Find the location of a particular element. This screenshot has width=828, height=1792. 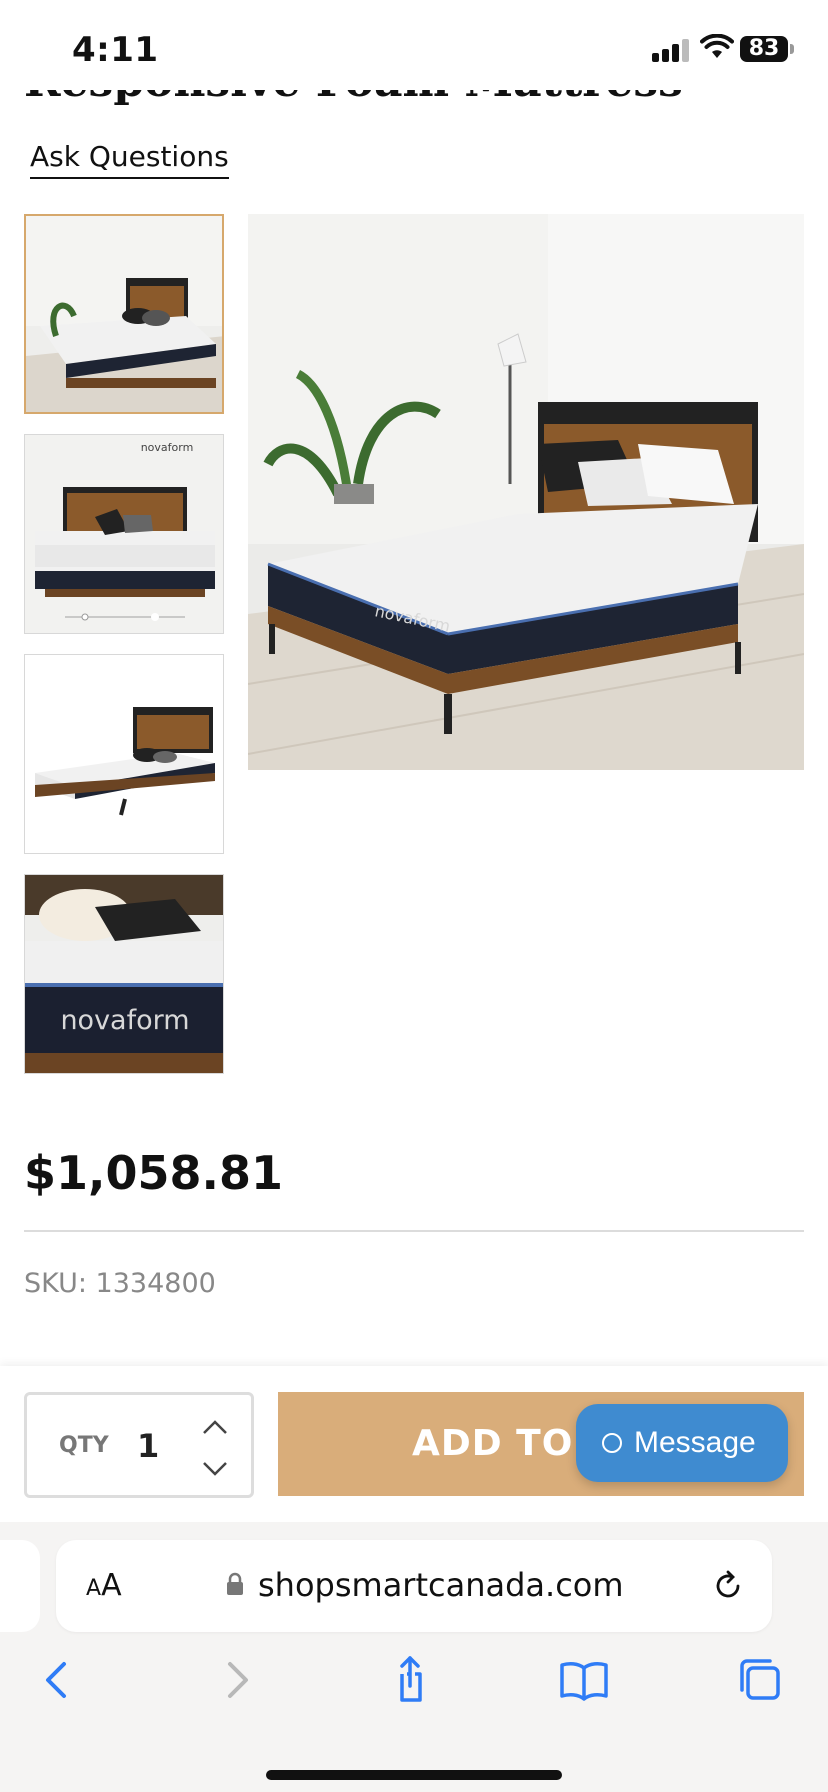

mattress-front-image-thumbnail: novaform is located at coordinates (124, 534).